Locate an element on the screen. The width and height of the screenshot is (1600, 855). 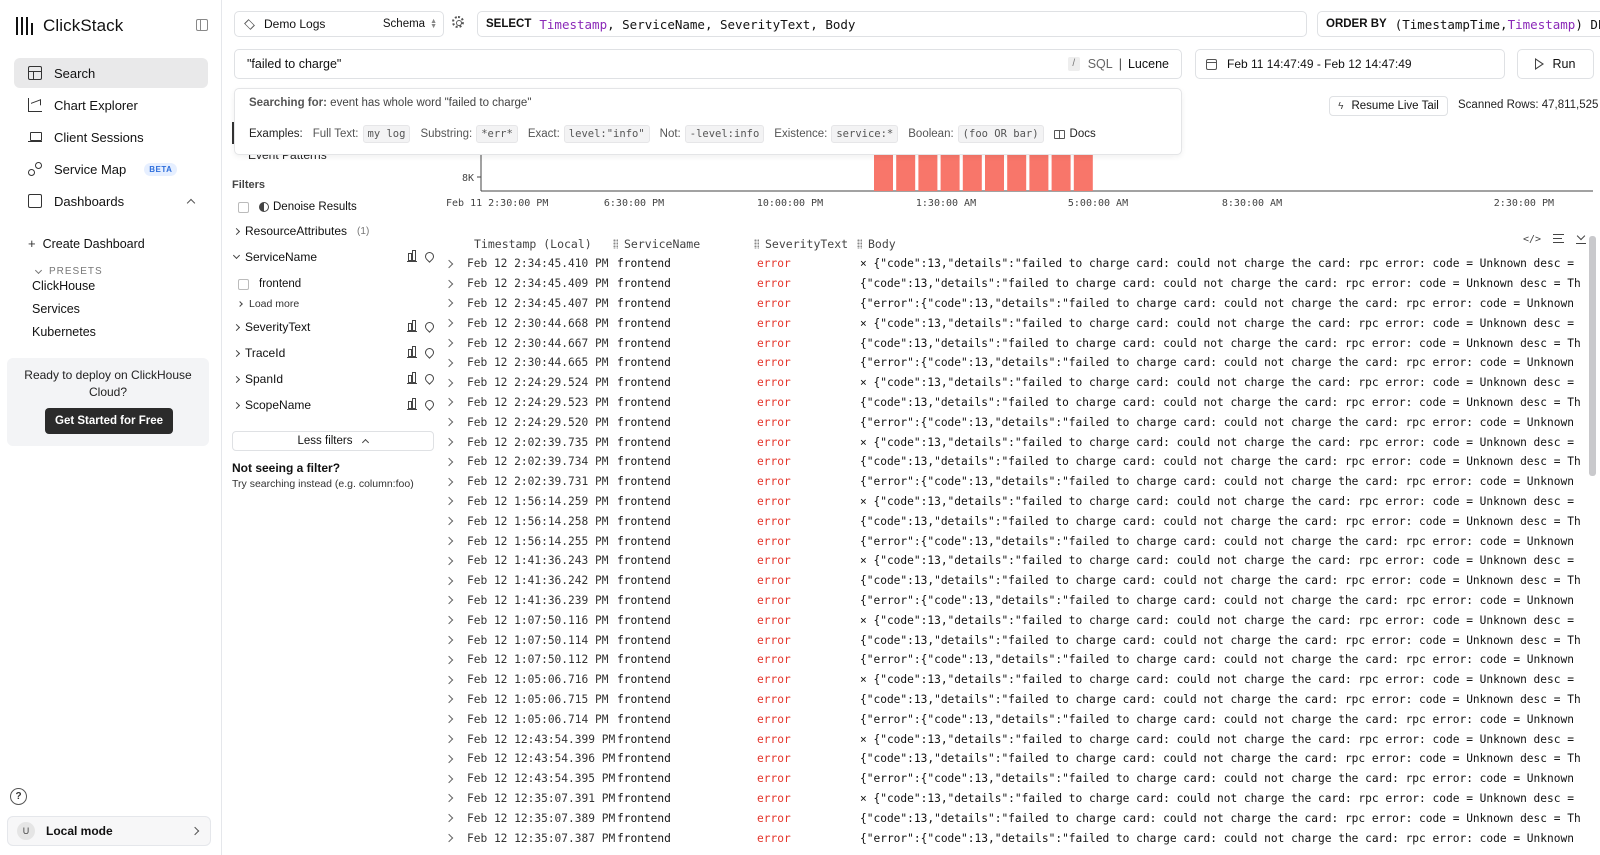
brand: ClickStack is located at coordinates (69, 26).